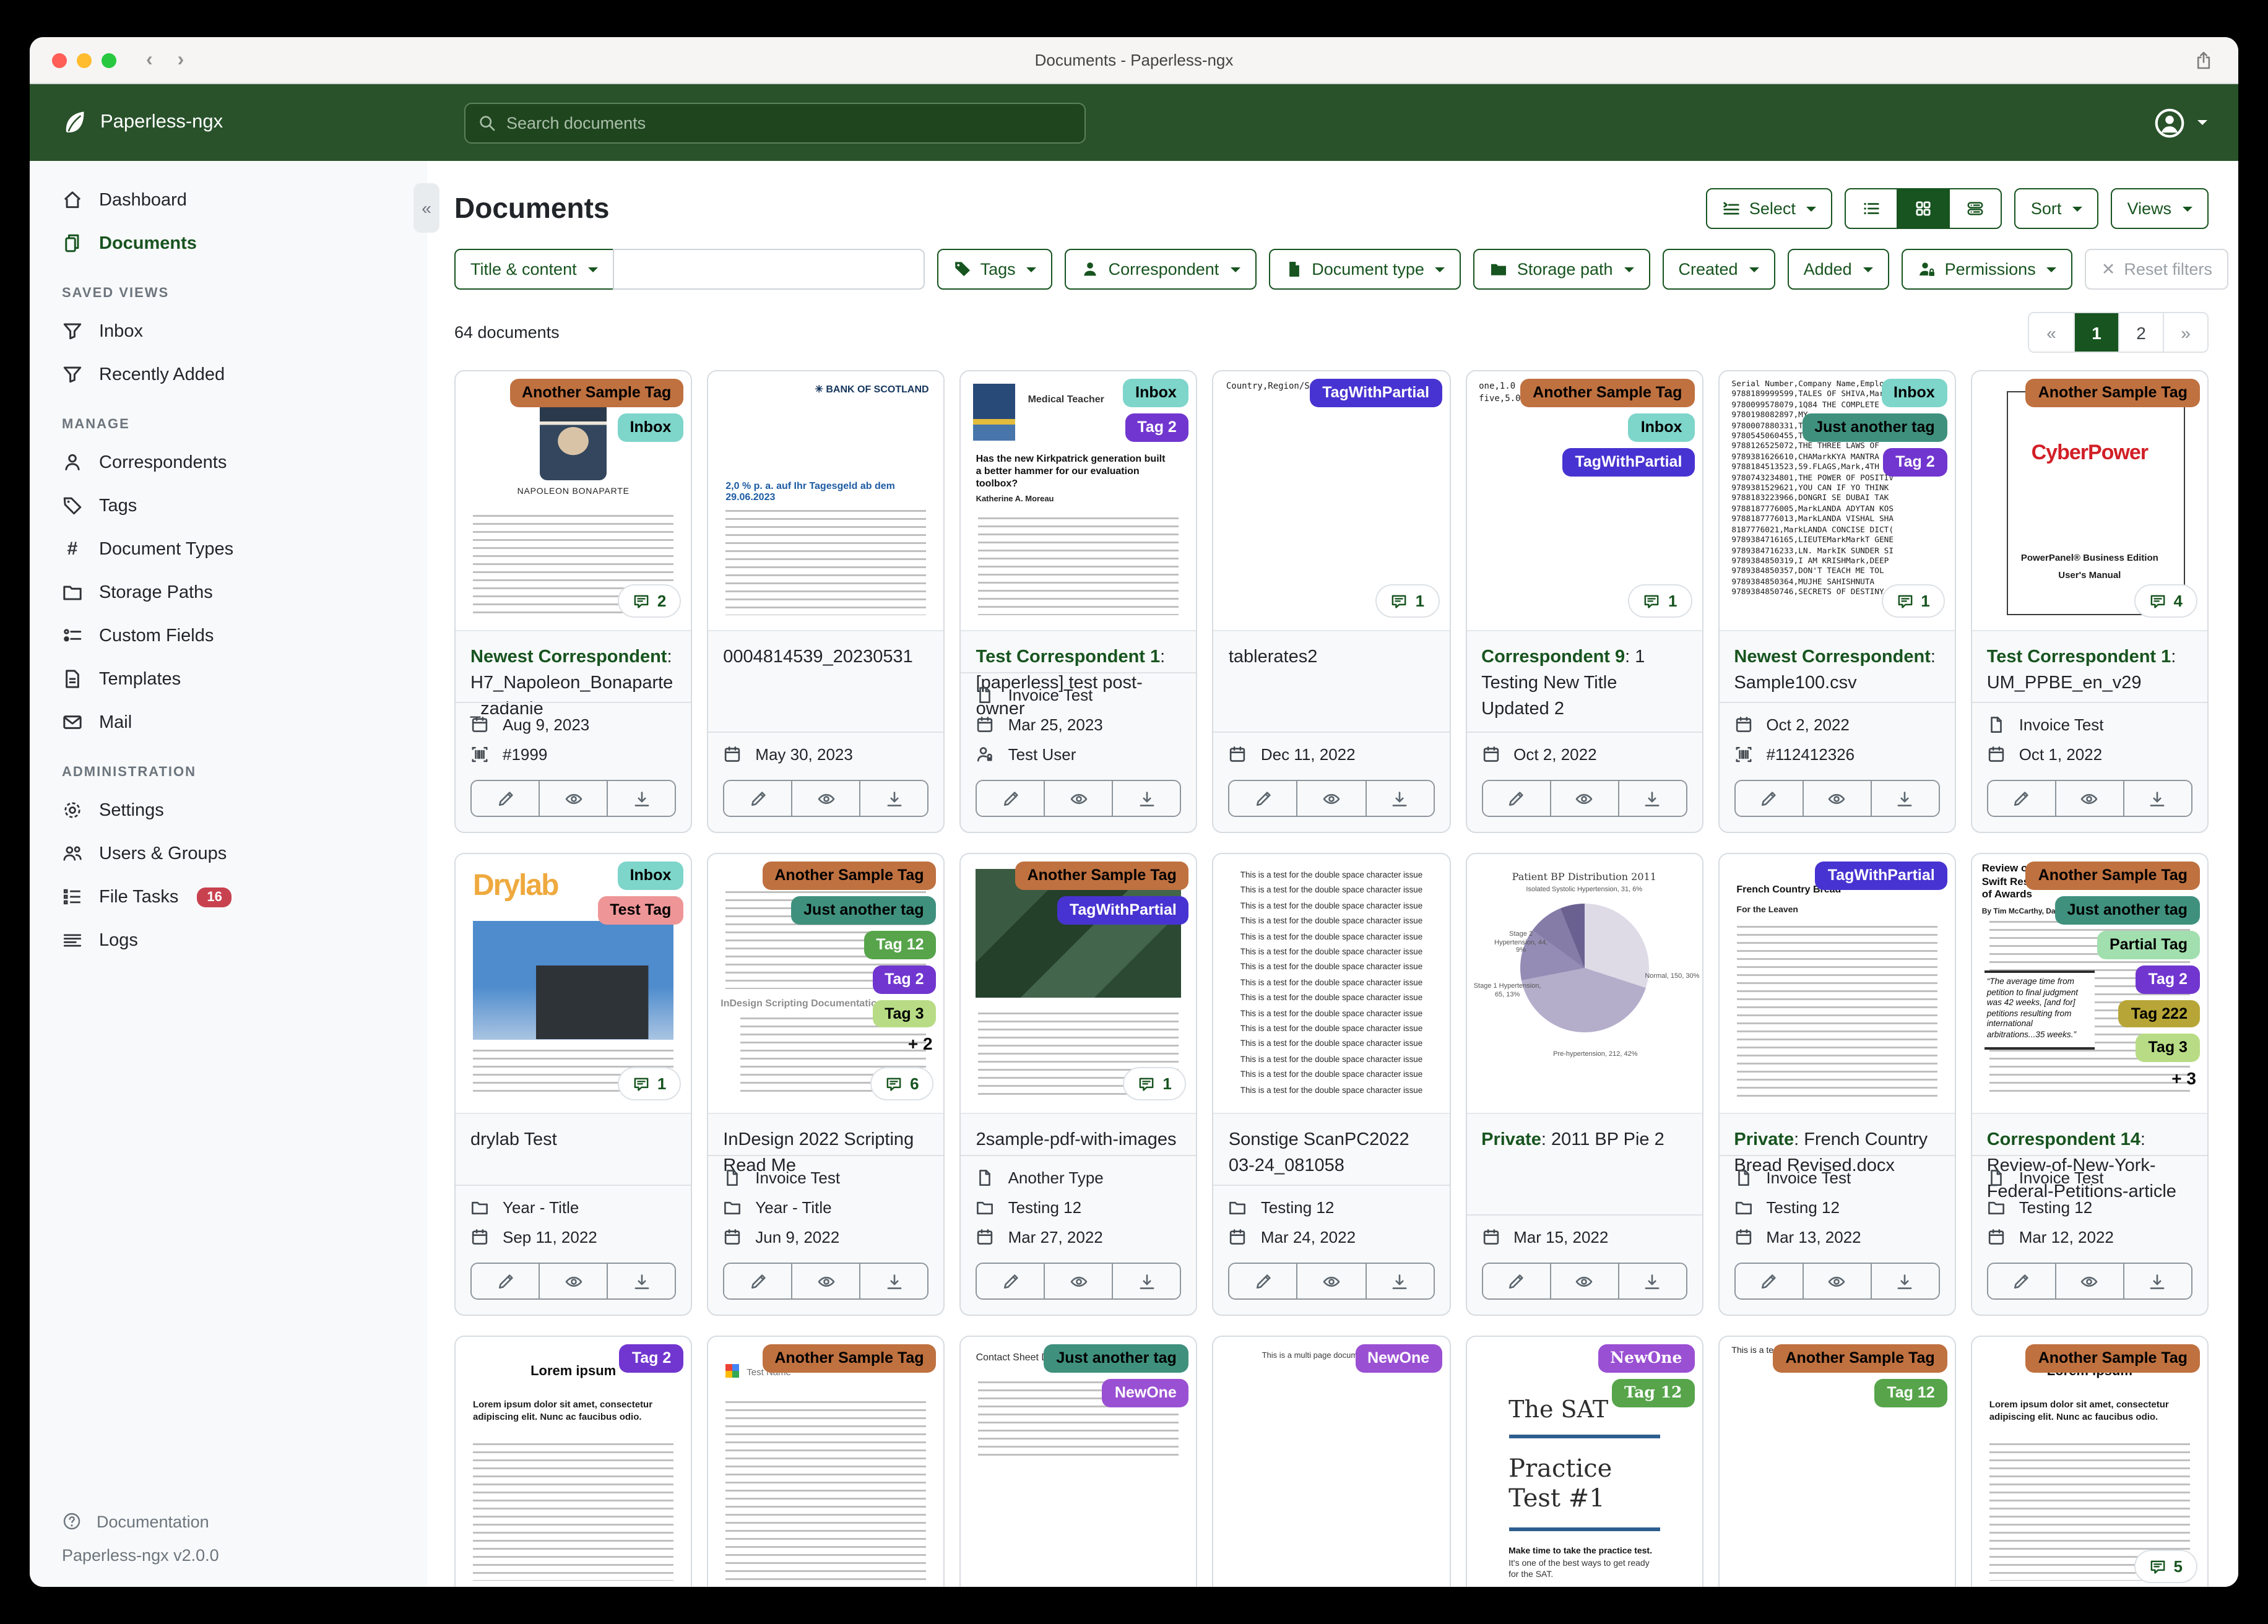 The height and width of the screenshot is (1624, 2268). I want to click on share-icon, so click(2204, 60).